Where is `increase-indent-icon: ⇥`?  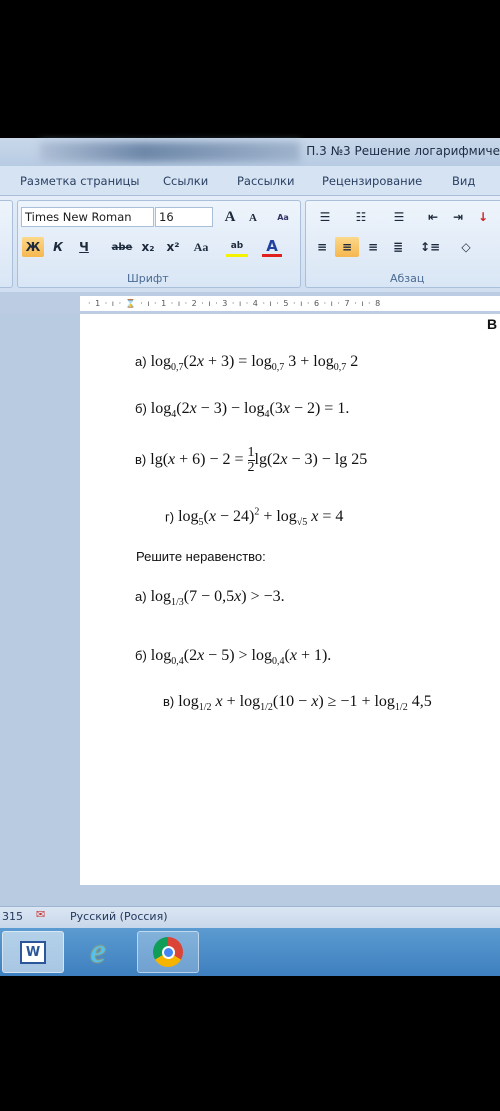 increase-indent-icon: ⇥ is located at coordinates (458, 217).